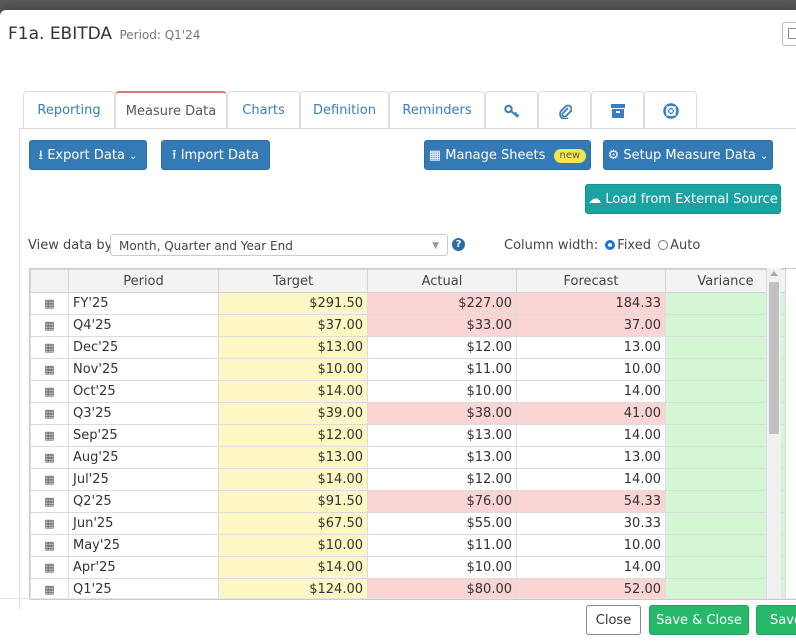  Describe the element at coordinates (591, 588) in the screenshot. I see `cell-forecast: 52.00` at that location.